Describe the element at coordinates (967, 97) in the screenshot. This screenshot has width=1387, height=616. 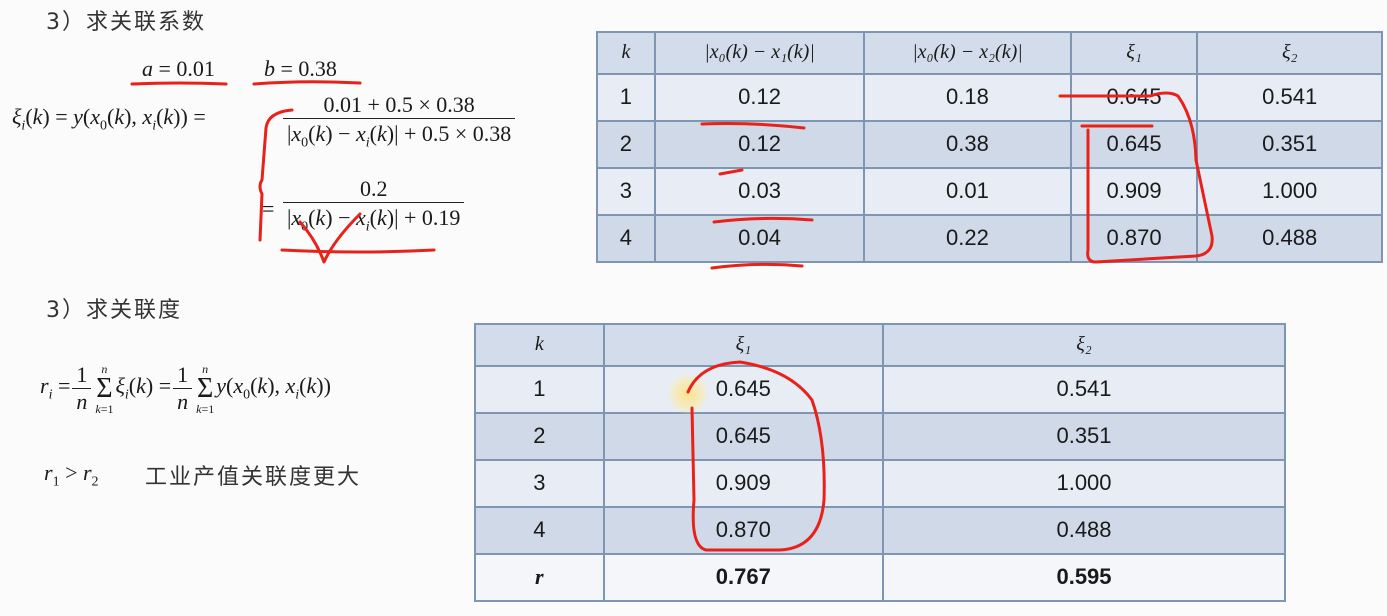
I see `cell-diff-x2: 0.18` at that location.